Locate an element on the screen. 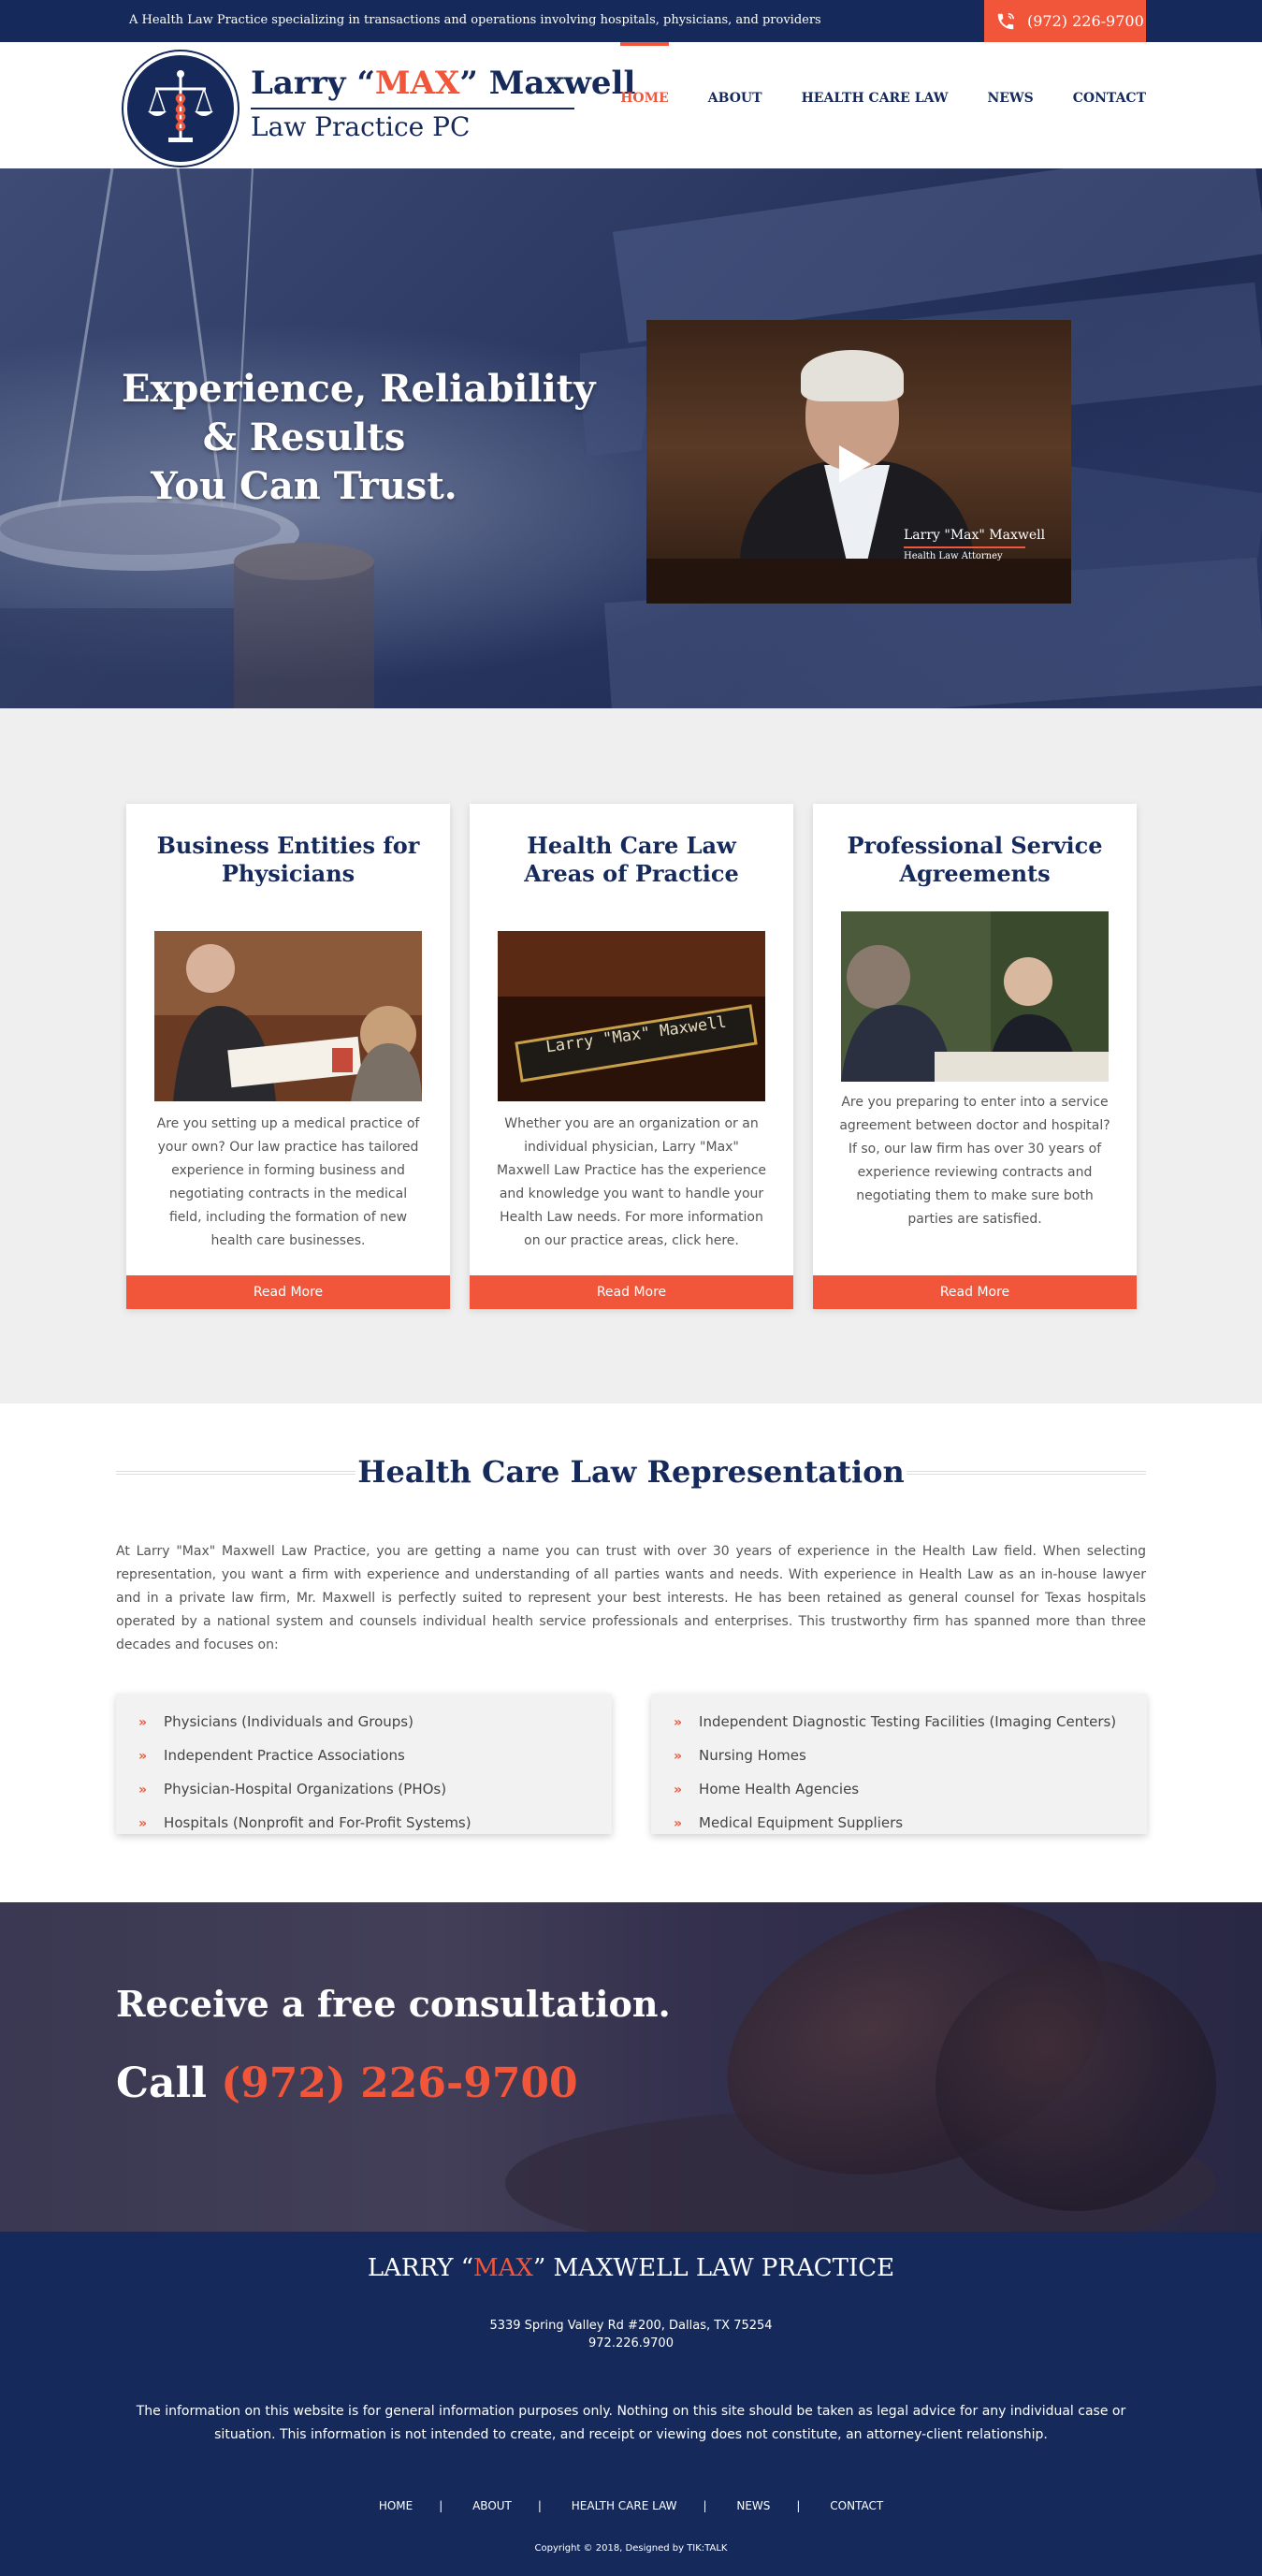 The height and width of the screenshot is (2576, 1262). list-item-label: Physician-Hospital Organizations (PHOs) is located at coordinates (305, 1789).